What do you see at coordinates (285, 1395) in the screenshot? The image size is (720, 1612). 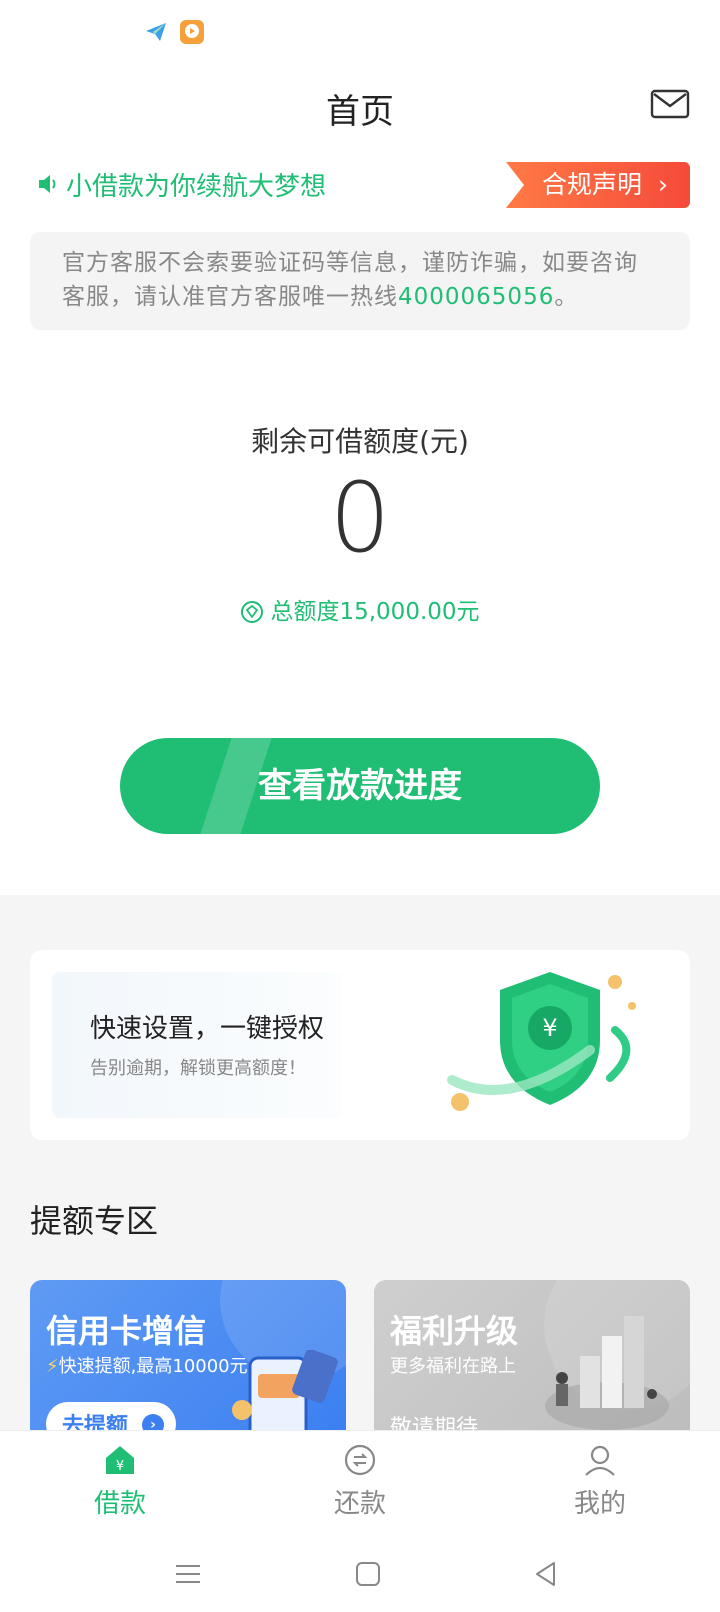 I see `phone-card-icon` at bounding box center [285, 1395].